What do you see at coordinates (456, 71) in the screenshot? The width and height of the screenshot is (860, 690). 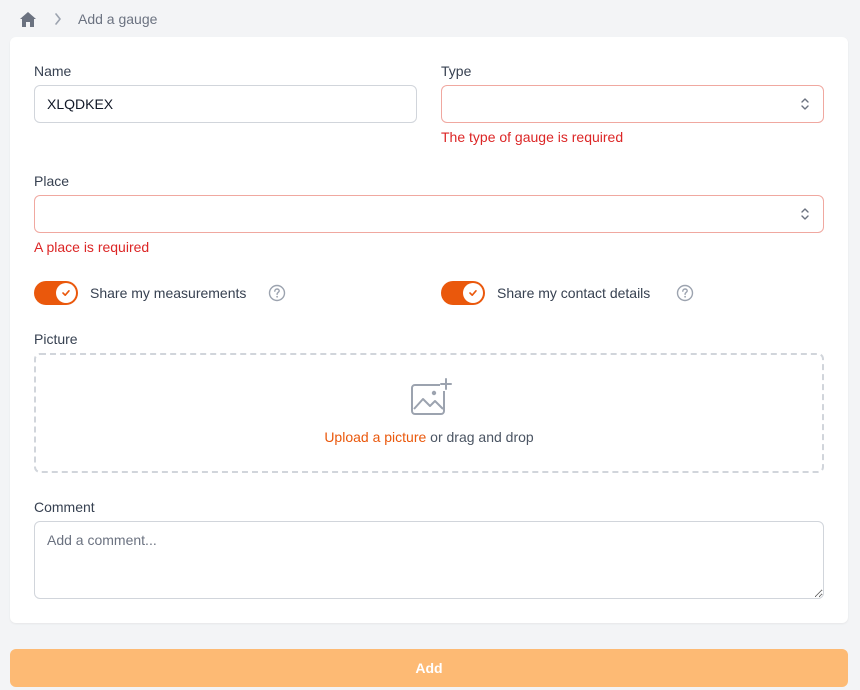 I see `type-label: Type` at bounding box center [456, 71].